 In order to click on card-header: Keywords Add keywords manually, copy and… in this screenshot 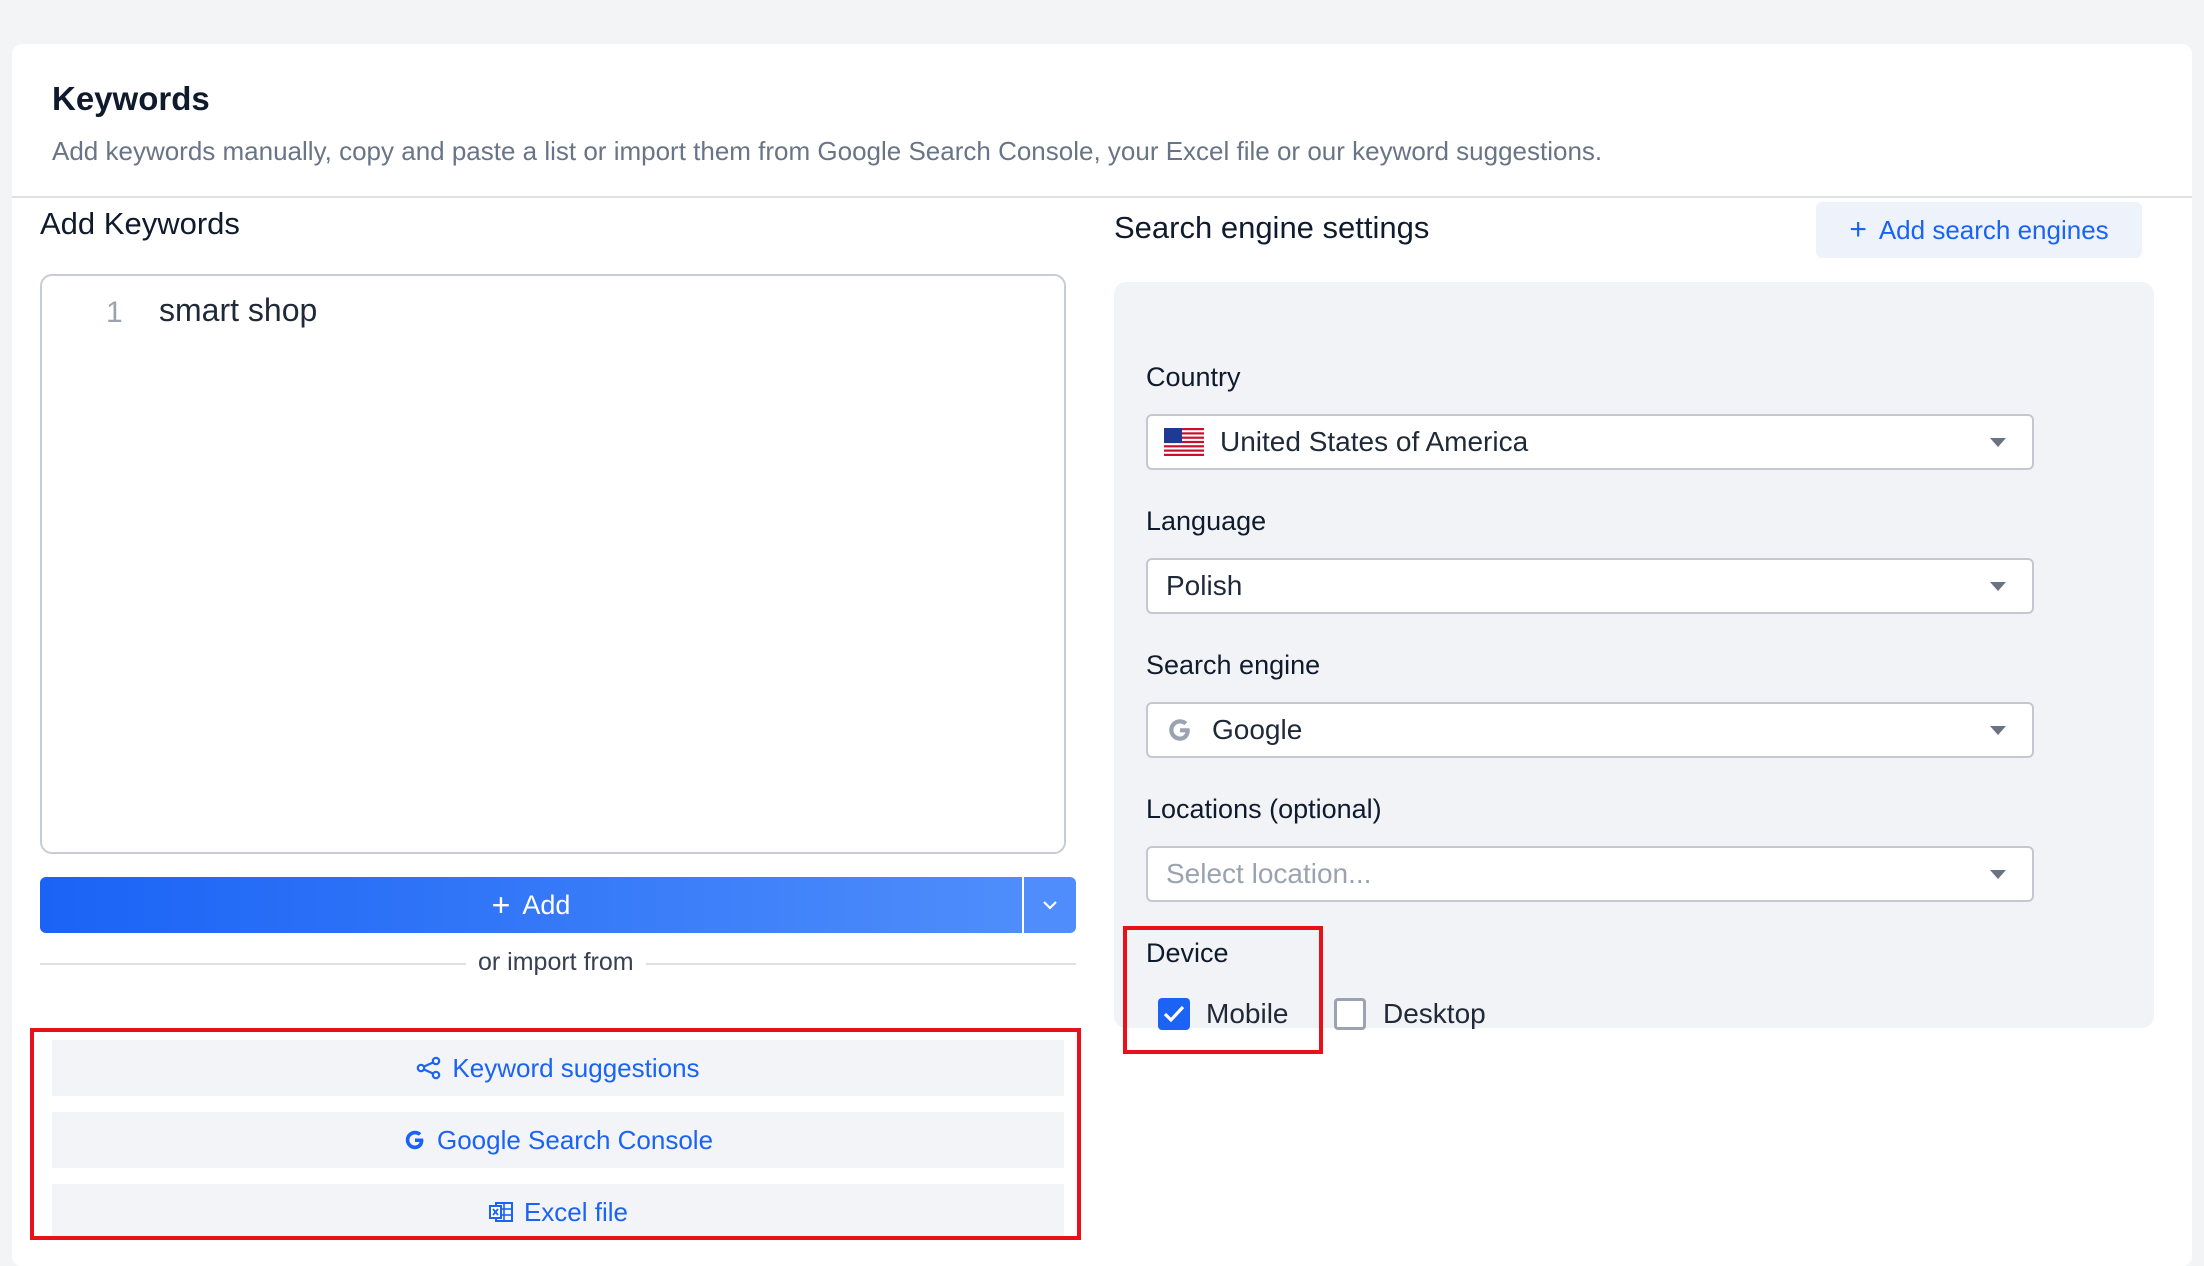, I will do `click(1102, 121)`.